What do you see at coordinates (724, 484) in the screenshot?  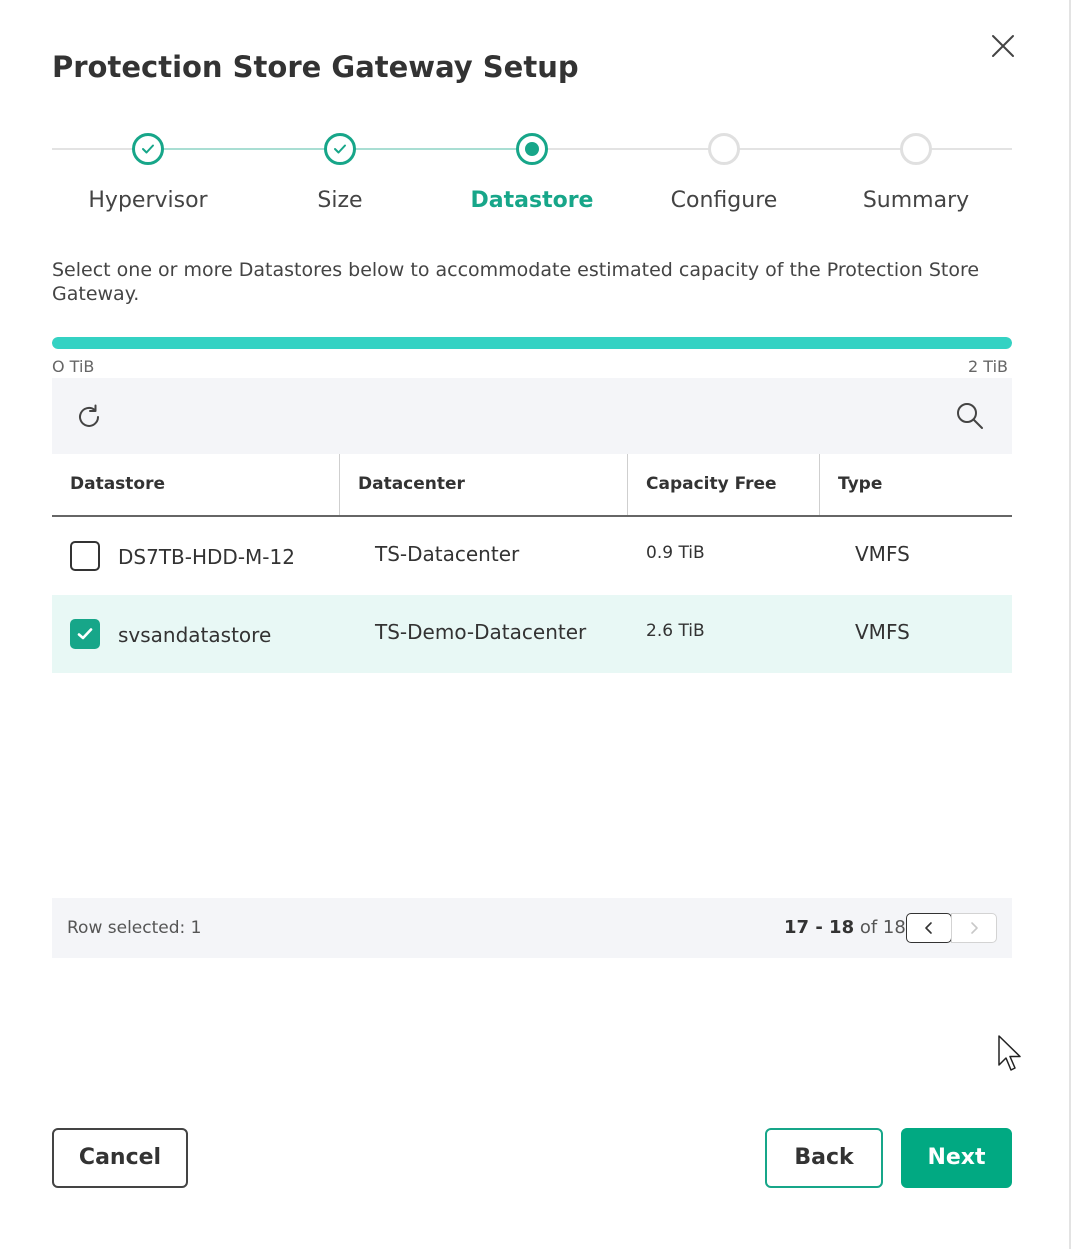 I see `column-header-capacity-free: Capacity Free` at bounding box center [724, 484].